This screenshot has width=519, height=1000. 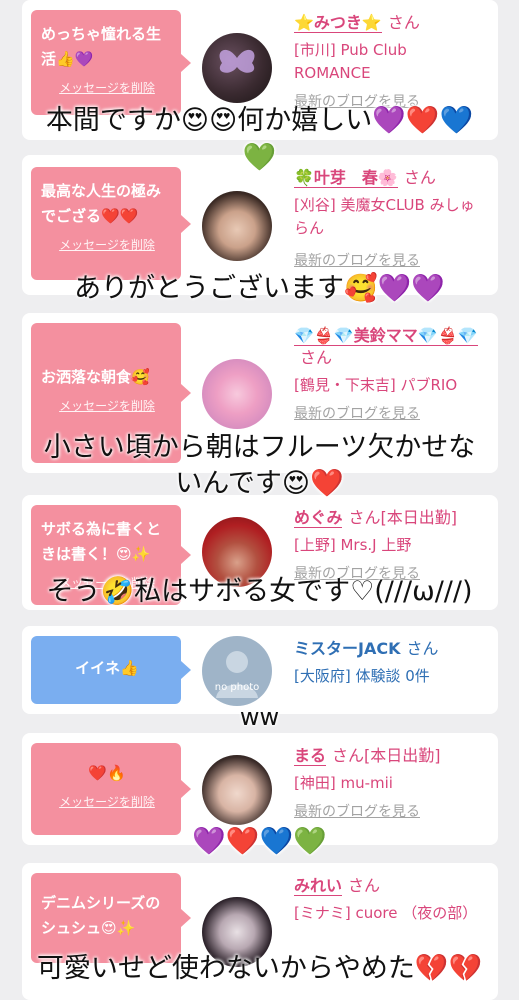 I want to click on message-bubble: 最高な人生の極みでござる❤️❤️ メッセージを削除, so click(x=111, y=223).